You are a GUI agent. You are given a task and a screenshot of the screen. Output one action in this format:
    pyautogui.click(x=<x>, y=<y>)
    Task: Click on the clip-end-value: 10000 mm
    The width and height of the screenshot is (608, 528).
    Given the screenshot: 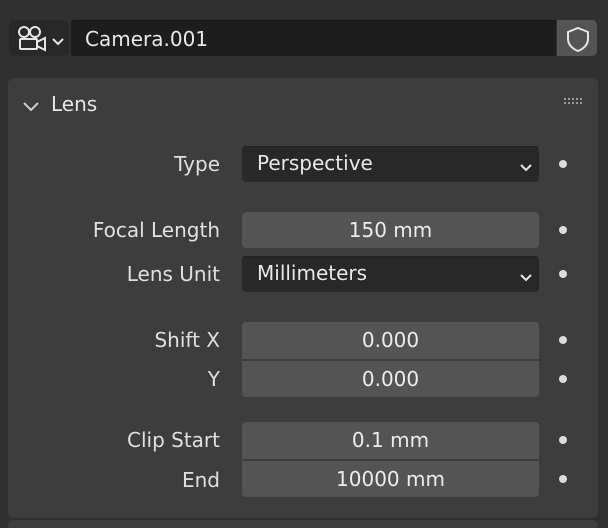 What is the action you would take?
    pyautogui.click(x=390, y=479)
    